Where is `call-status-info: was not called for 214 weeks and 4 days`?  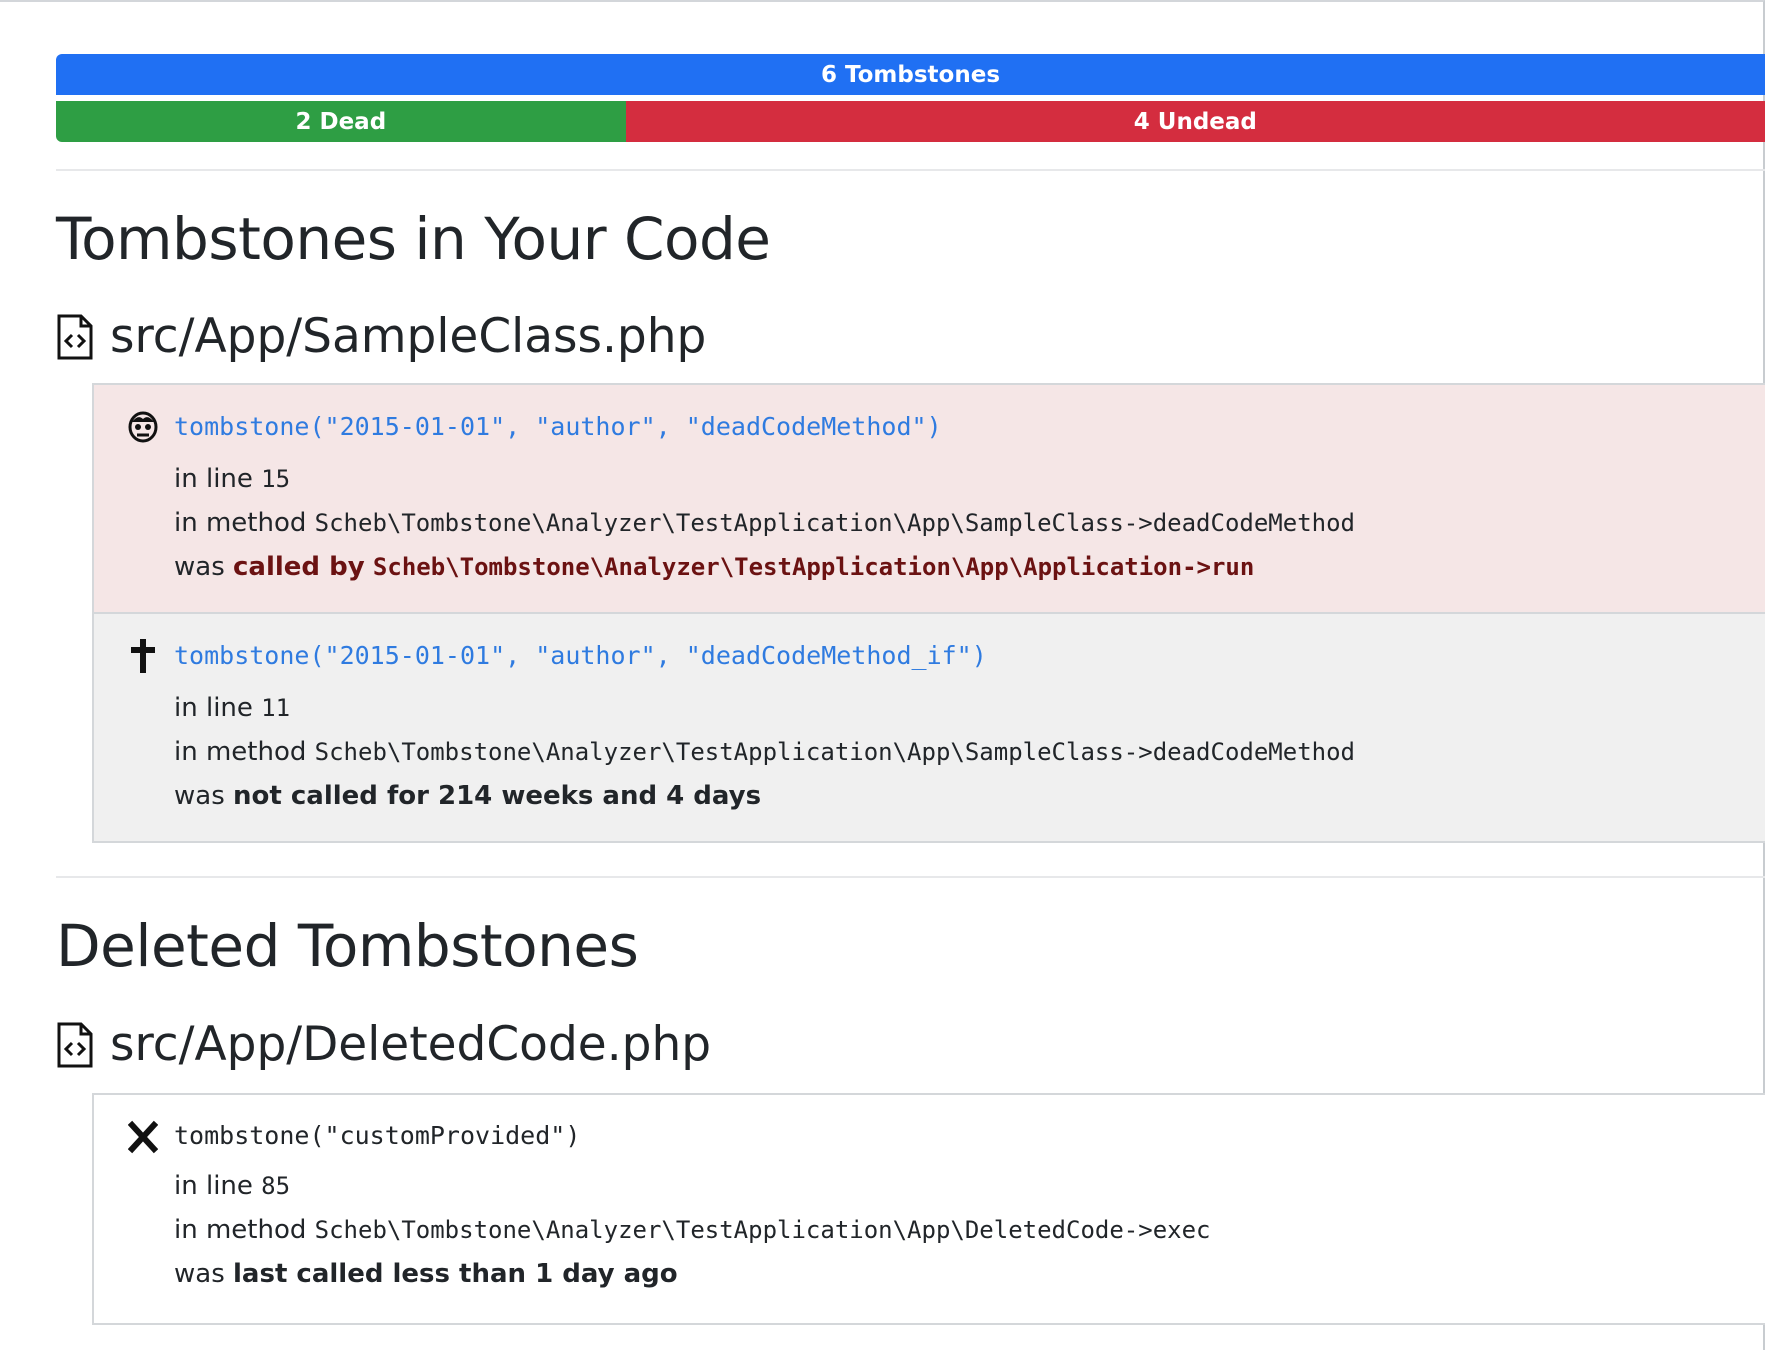 call-status-info: was not called for 214 weeks and 4 days is located at coordinates (969, 796).